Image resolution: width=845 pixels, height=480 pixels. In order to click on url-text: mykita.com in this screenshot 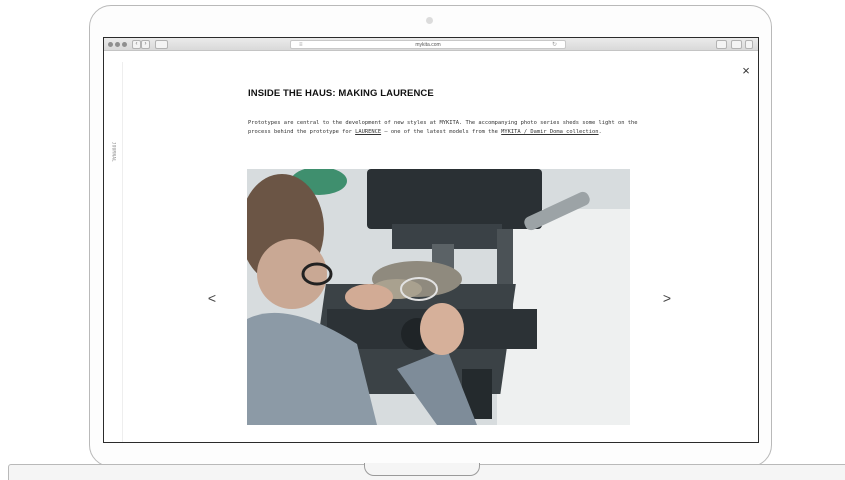, I will do `click(428, 45)`.